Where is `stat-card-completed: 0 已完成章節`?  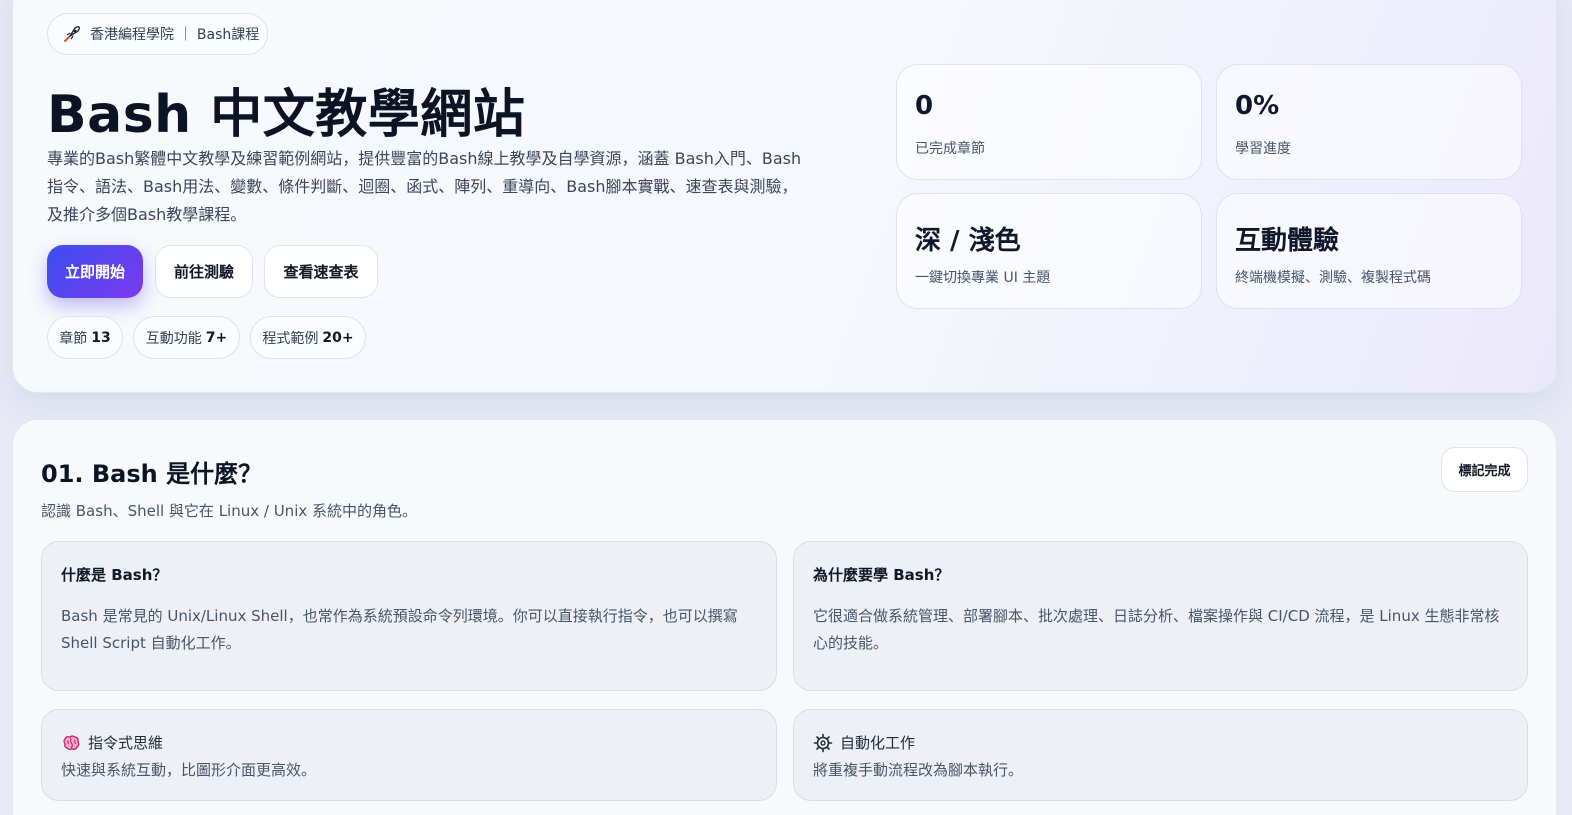 stat-card-completed: 0 已完成章節 is located at coordinates (1049, 122).